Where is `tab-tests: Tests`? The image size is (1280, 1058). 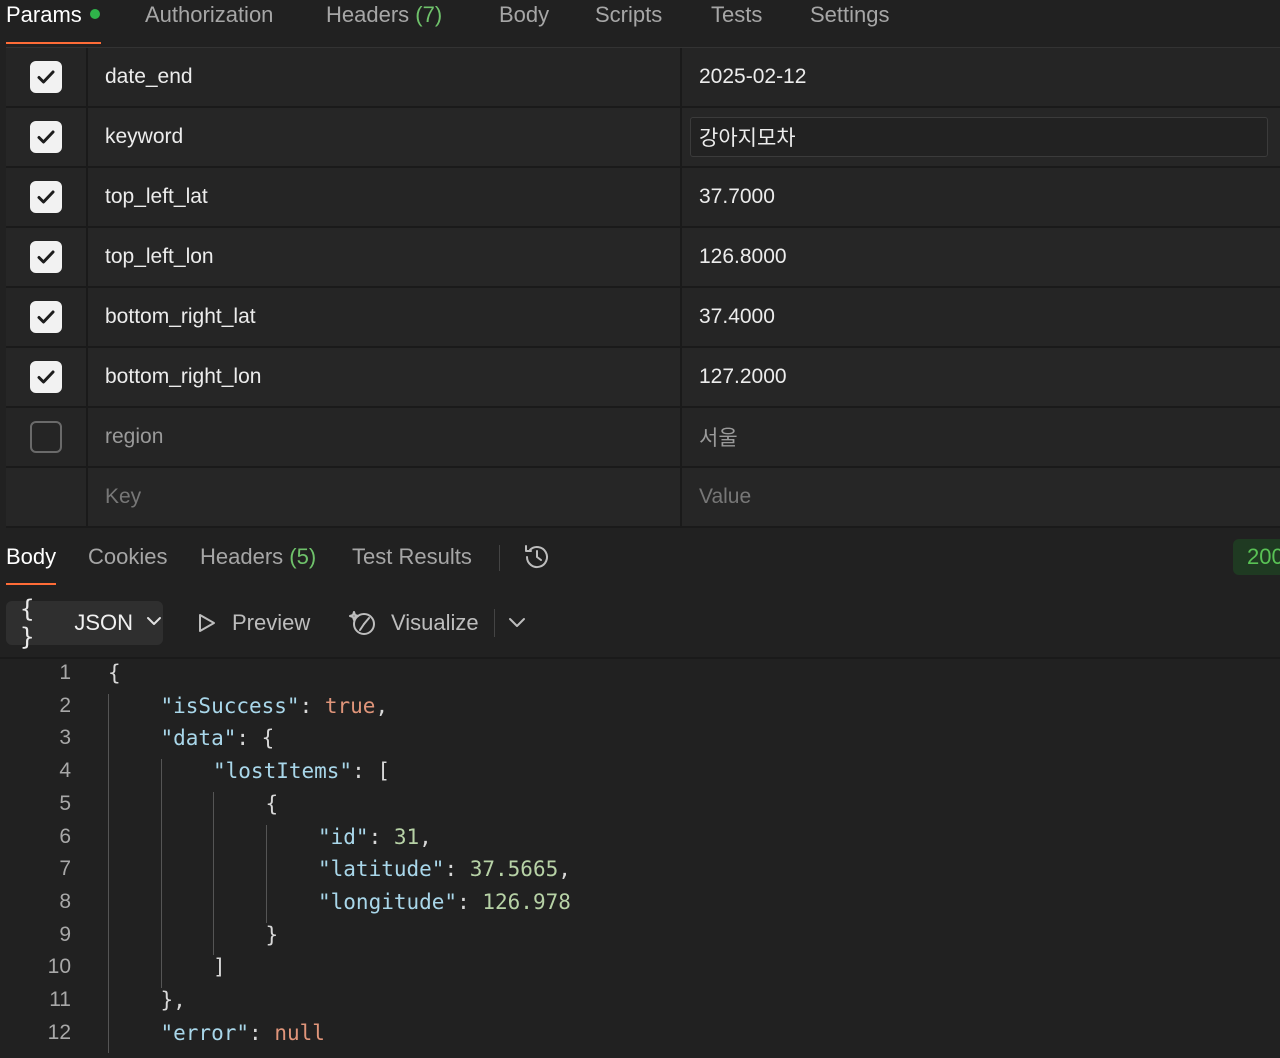
tab-tests: Tests is located at coordinates (736, 22).